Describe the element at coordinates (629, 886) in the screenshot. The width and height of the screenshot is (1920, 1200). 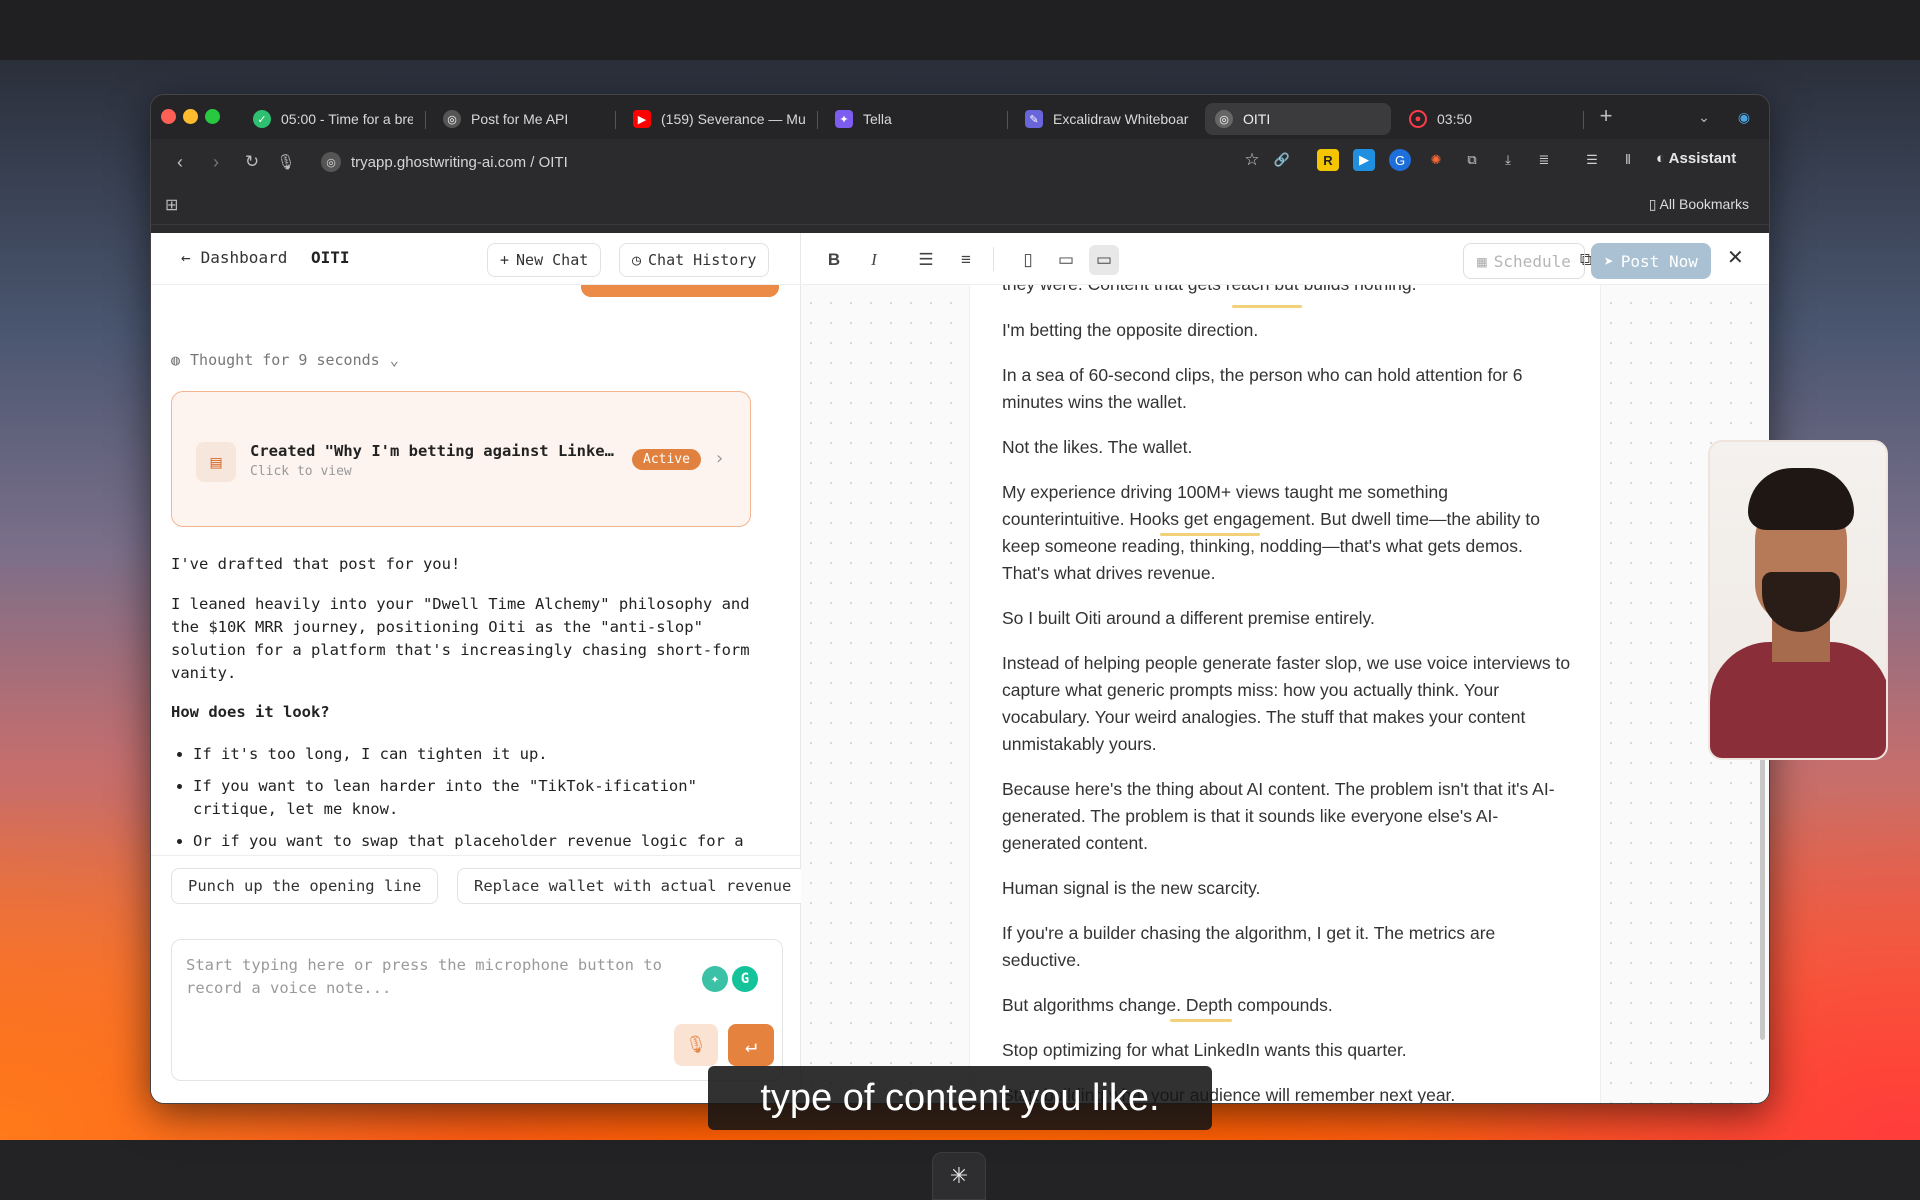
I see `quick-reply-chip: Replace wallet with actual revenue` at that location.